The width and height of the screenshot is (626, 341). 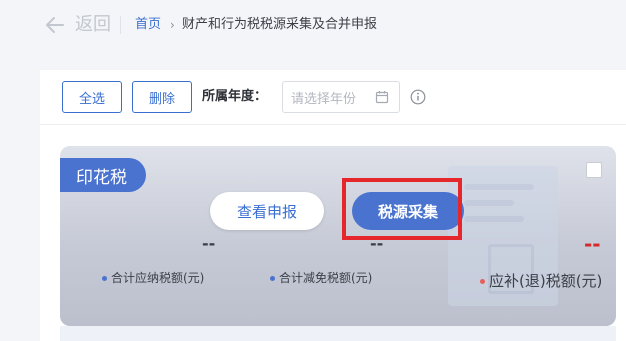 I want to click on refund-due-label-text: 应补(退)税额(元), so click(x=546, y=281).